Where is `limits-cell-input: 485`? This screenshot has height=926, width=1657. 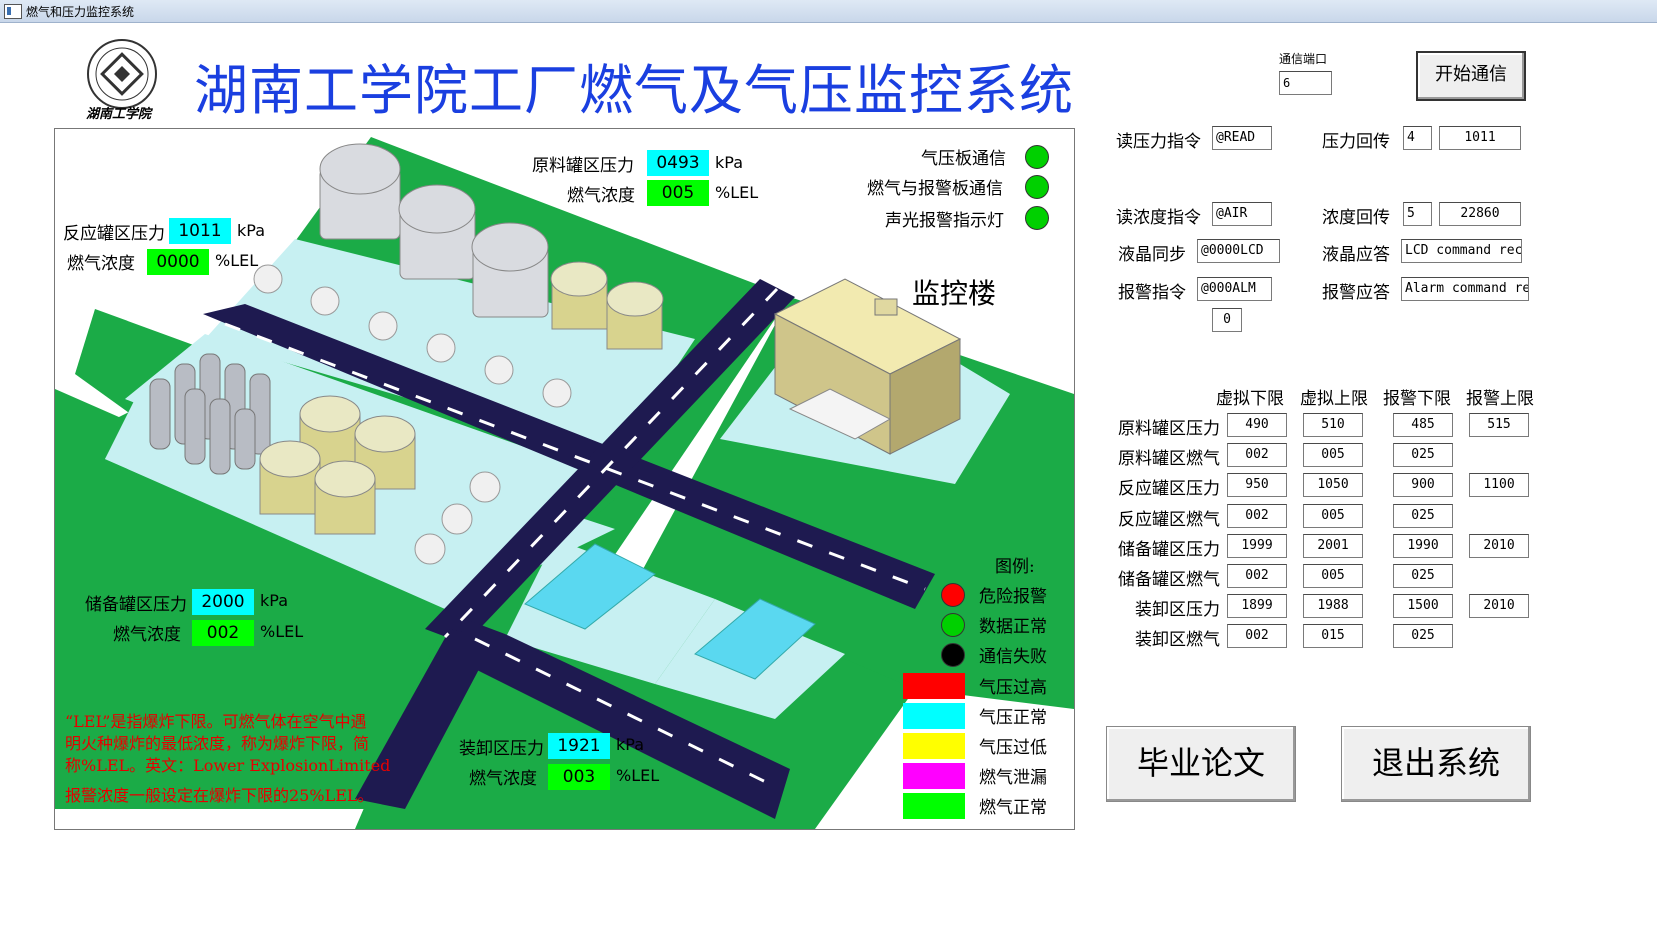 limits-cell-input: 485 is located at coordinates (1423, 425).